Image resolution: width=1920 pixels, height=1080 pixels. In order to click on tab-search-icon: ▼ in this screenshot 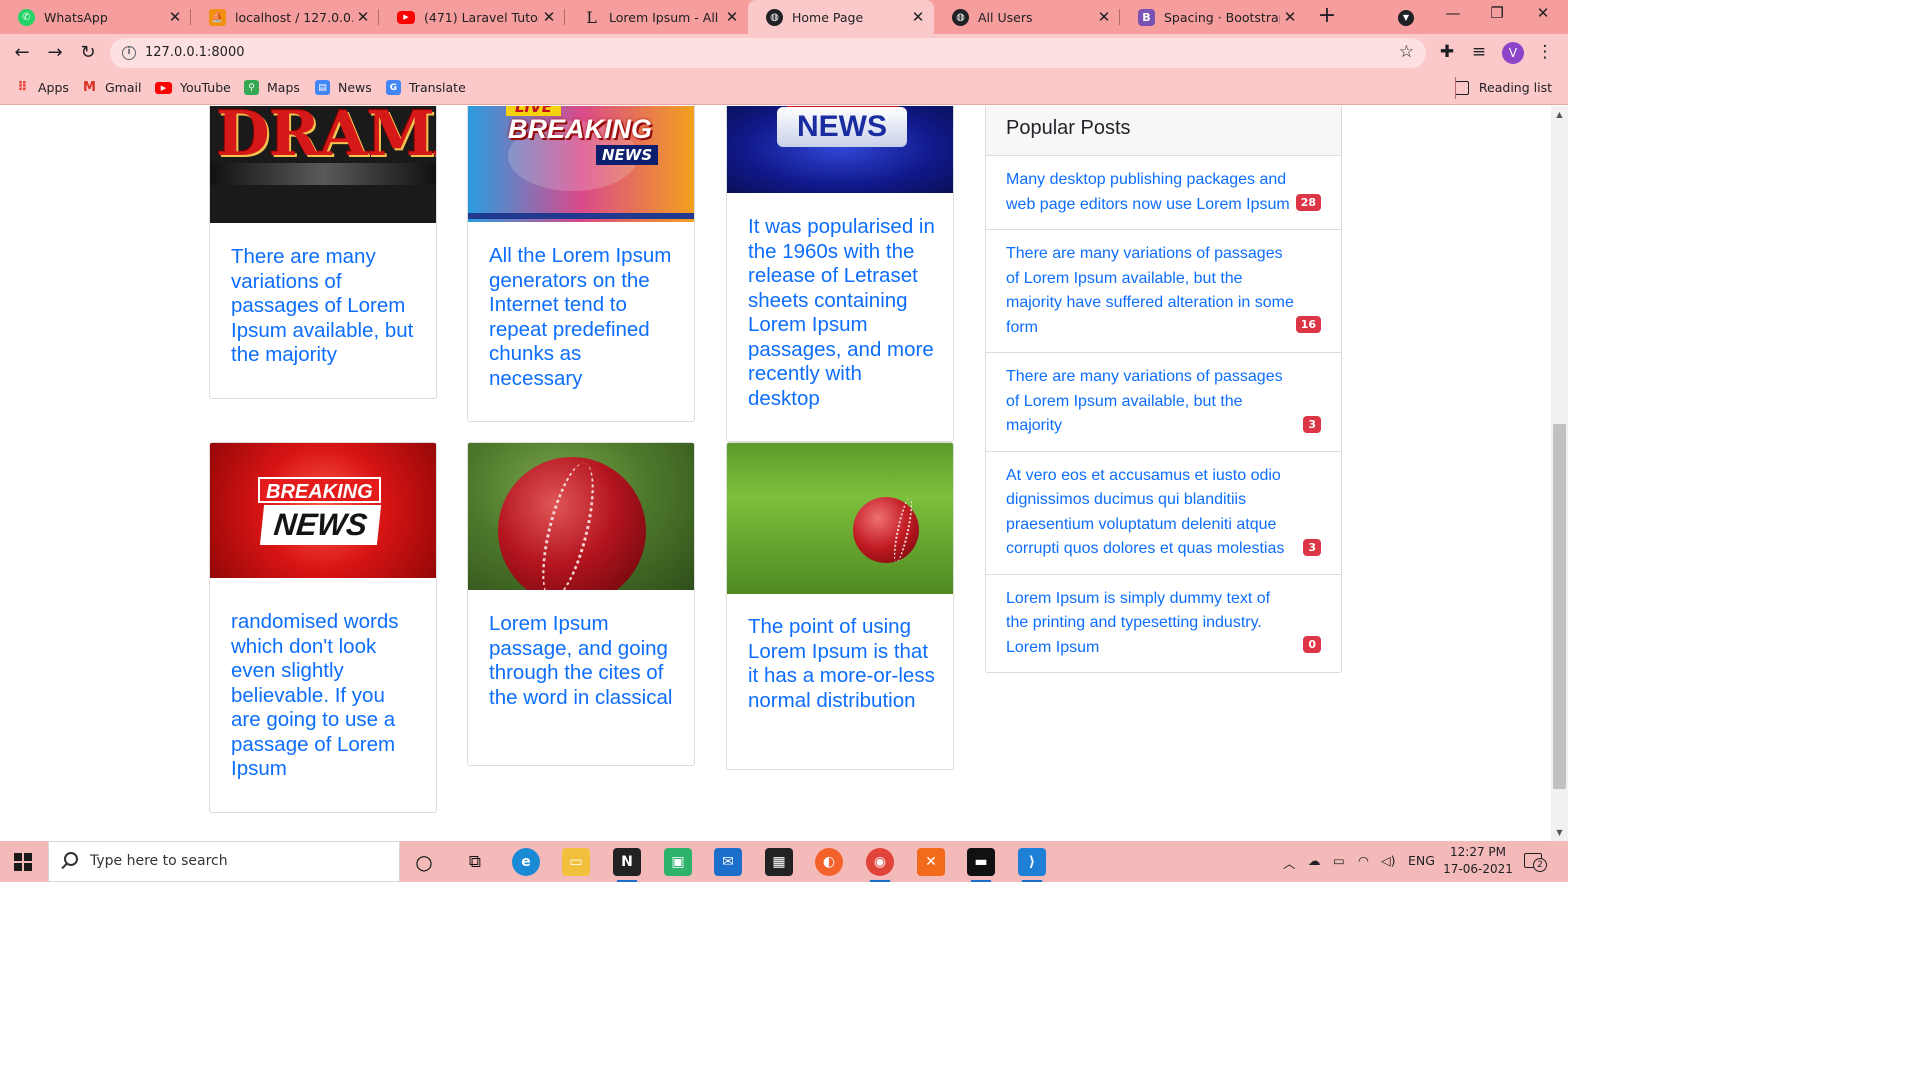, I will do `click(1406, 18)`.